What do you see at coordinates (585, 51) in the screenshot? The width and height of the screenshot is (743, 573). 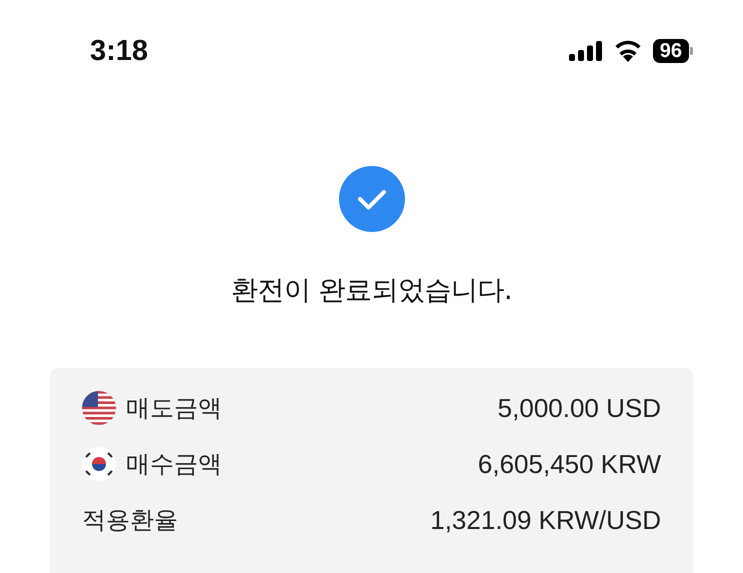 I see `signal-icon` at bounding box center [585, 51].